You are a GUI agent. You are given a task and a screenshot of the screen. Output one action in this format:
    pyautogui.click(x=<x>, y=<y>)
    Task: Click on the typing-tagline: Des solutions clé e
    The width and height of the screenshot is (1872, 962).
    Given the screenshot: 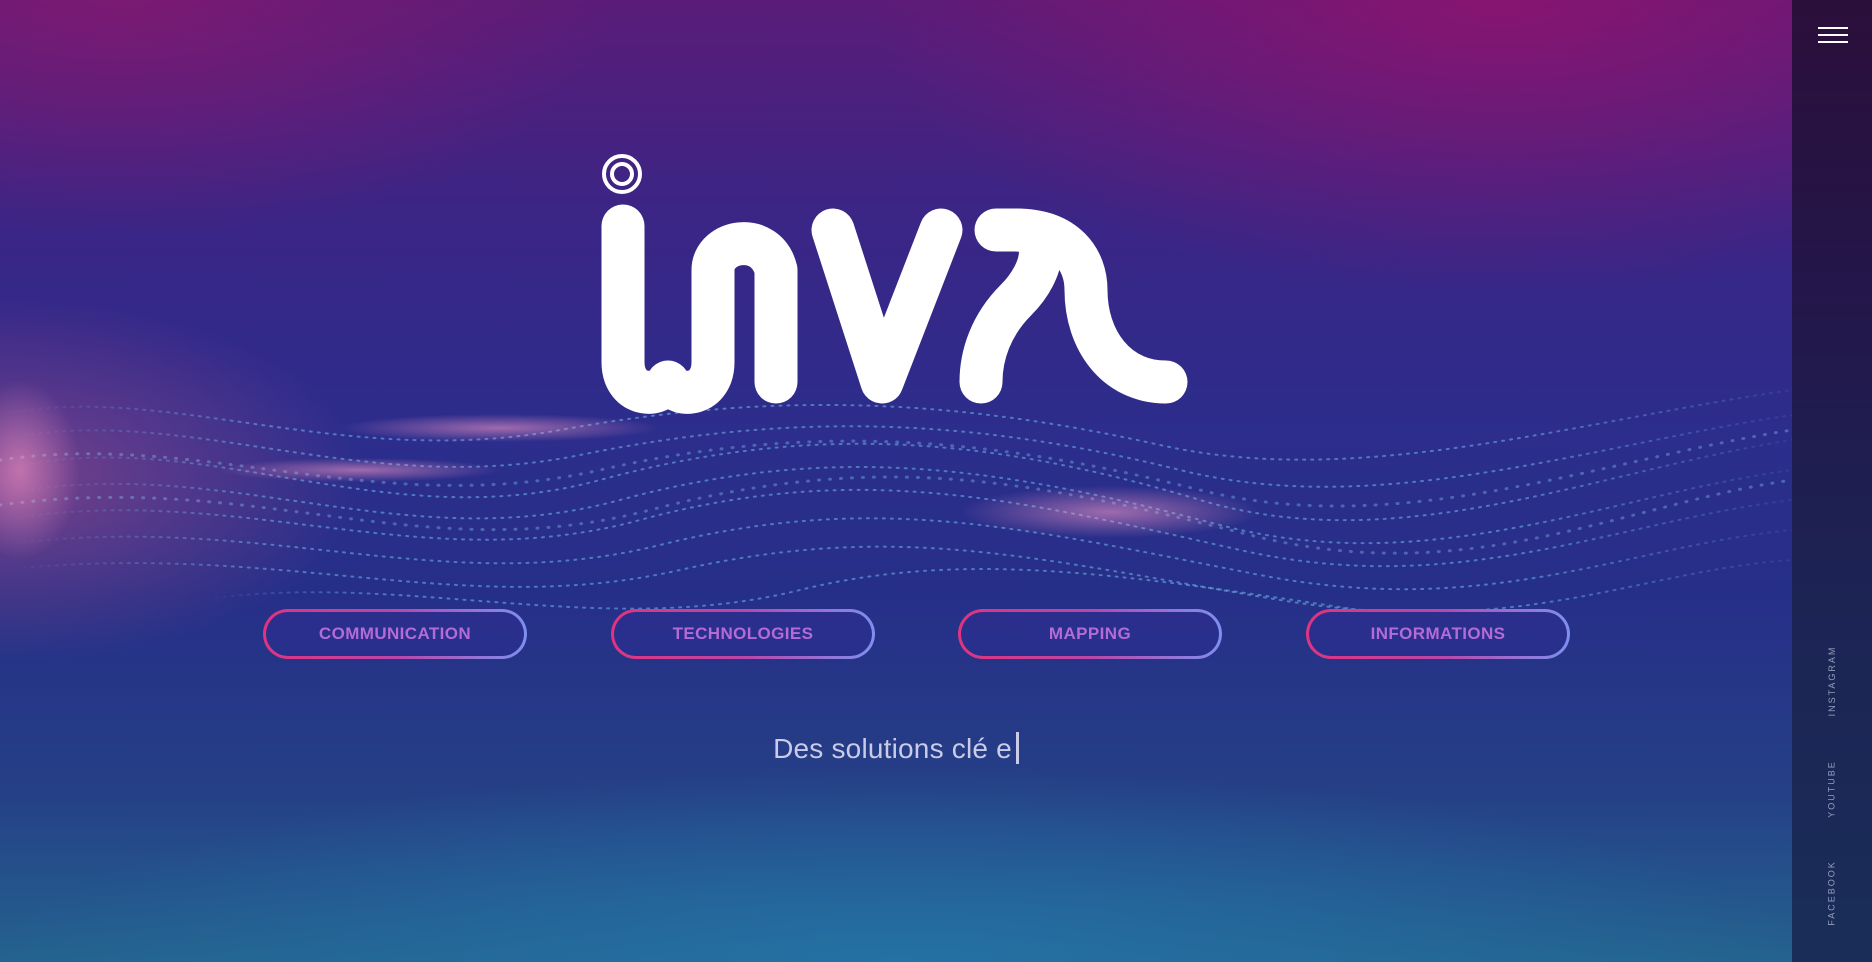 What is the action you would take?
    pyautogui.click(x=896, y=748)
    